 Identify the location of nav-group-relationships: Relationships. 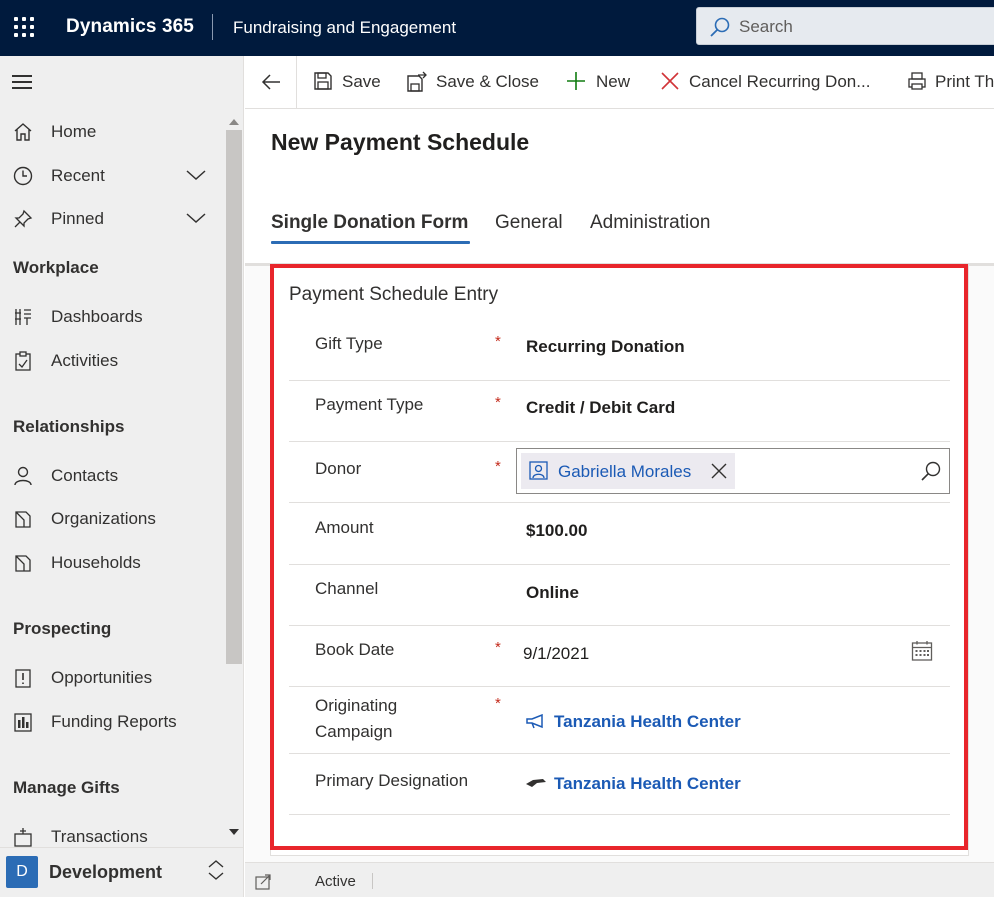
(69, 426).